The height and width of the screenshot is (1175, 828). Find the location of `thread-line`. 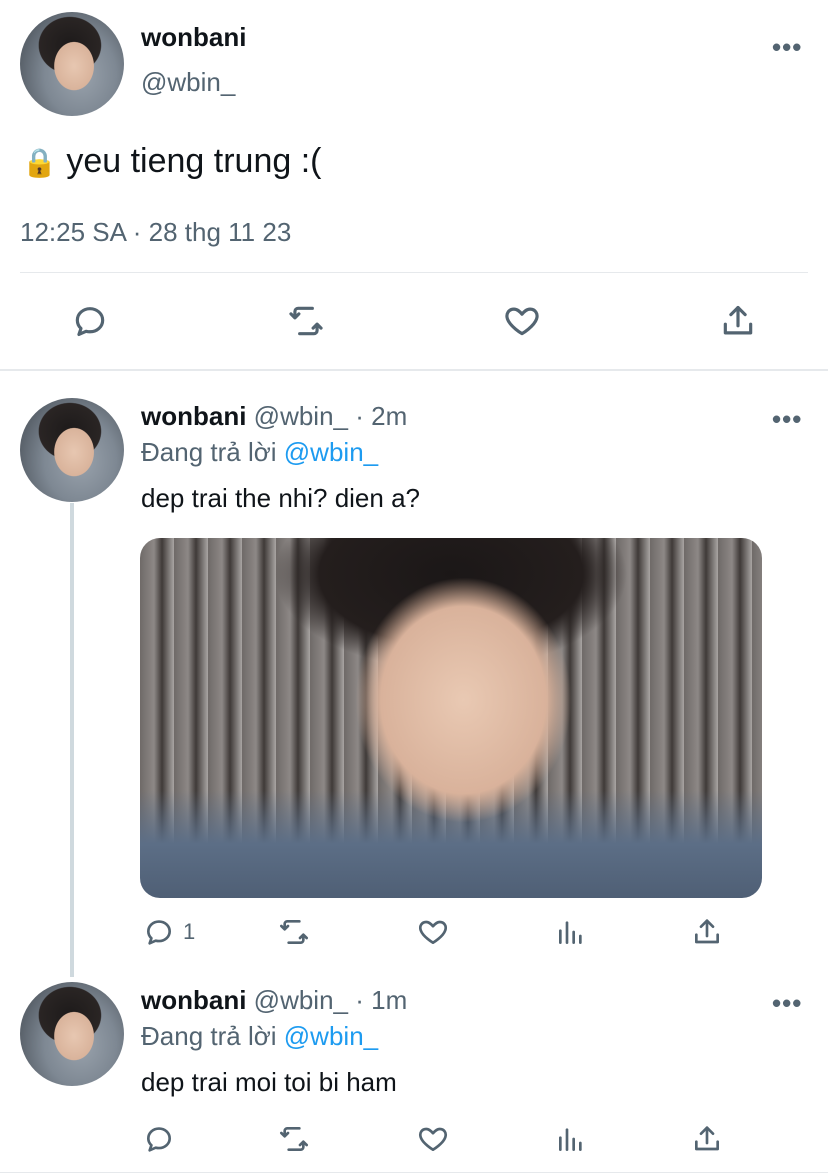

thread-line is located at coordinates (72, 740).